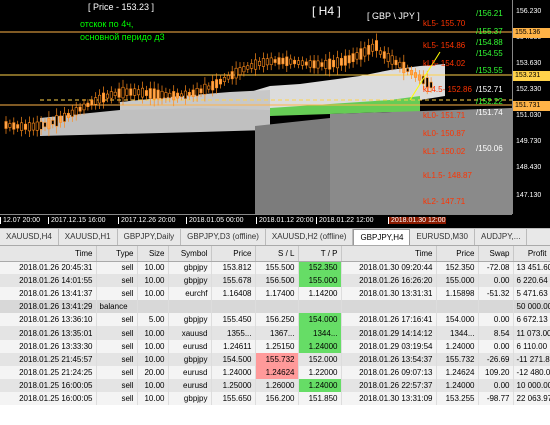  What do you see at coordinates (153, 254) in the screenshot?
I see `column-header: Size` at bounding box center [153, 254].